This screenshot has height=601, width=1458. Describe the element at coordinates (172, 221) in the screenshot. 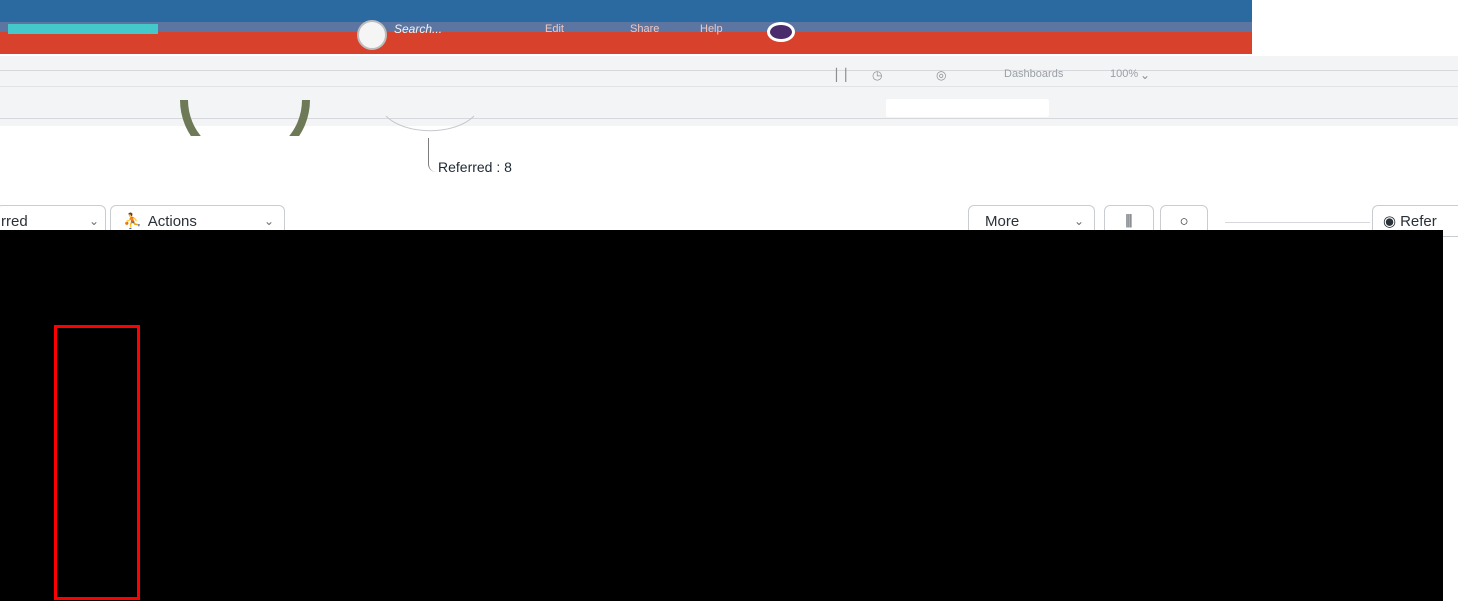

I see `actions-label: Actions` at that location.